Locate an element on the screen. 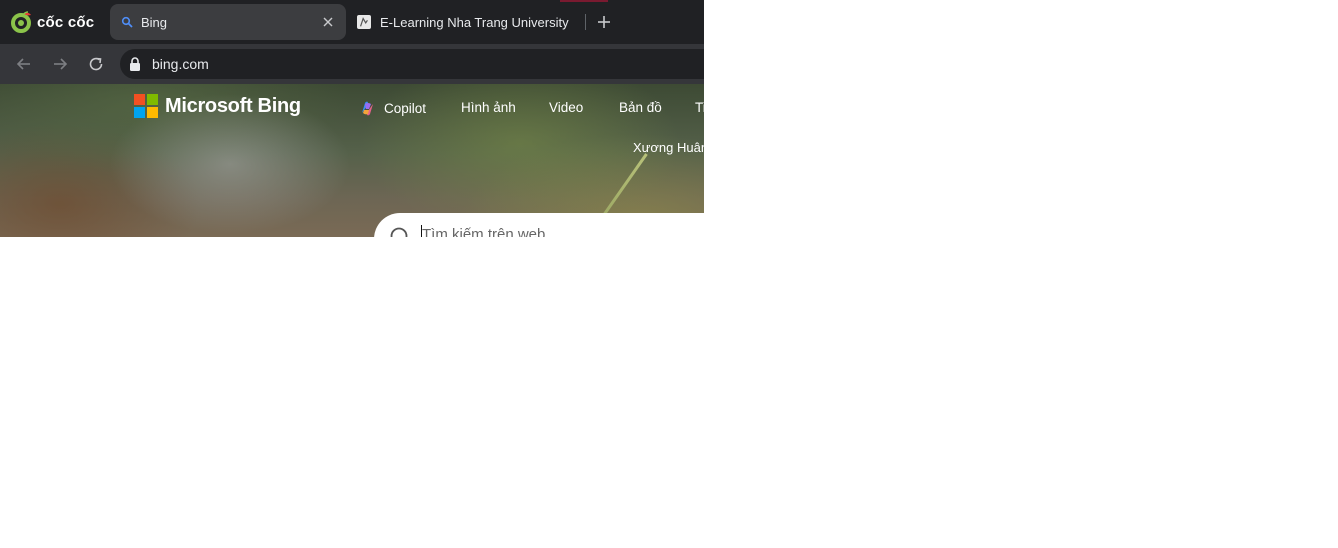 This screenshot has height=548, width=1338. coccoc-logo-icon is located at coordinates (21, 22).